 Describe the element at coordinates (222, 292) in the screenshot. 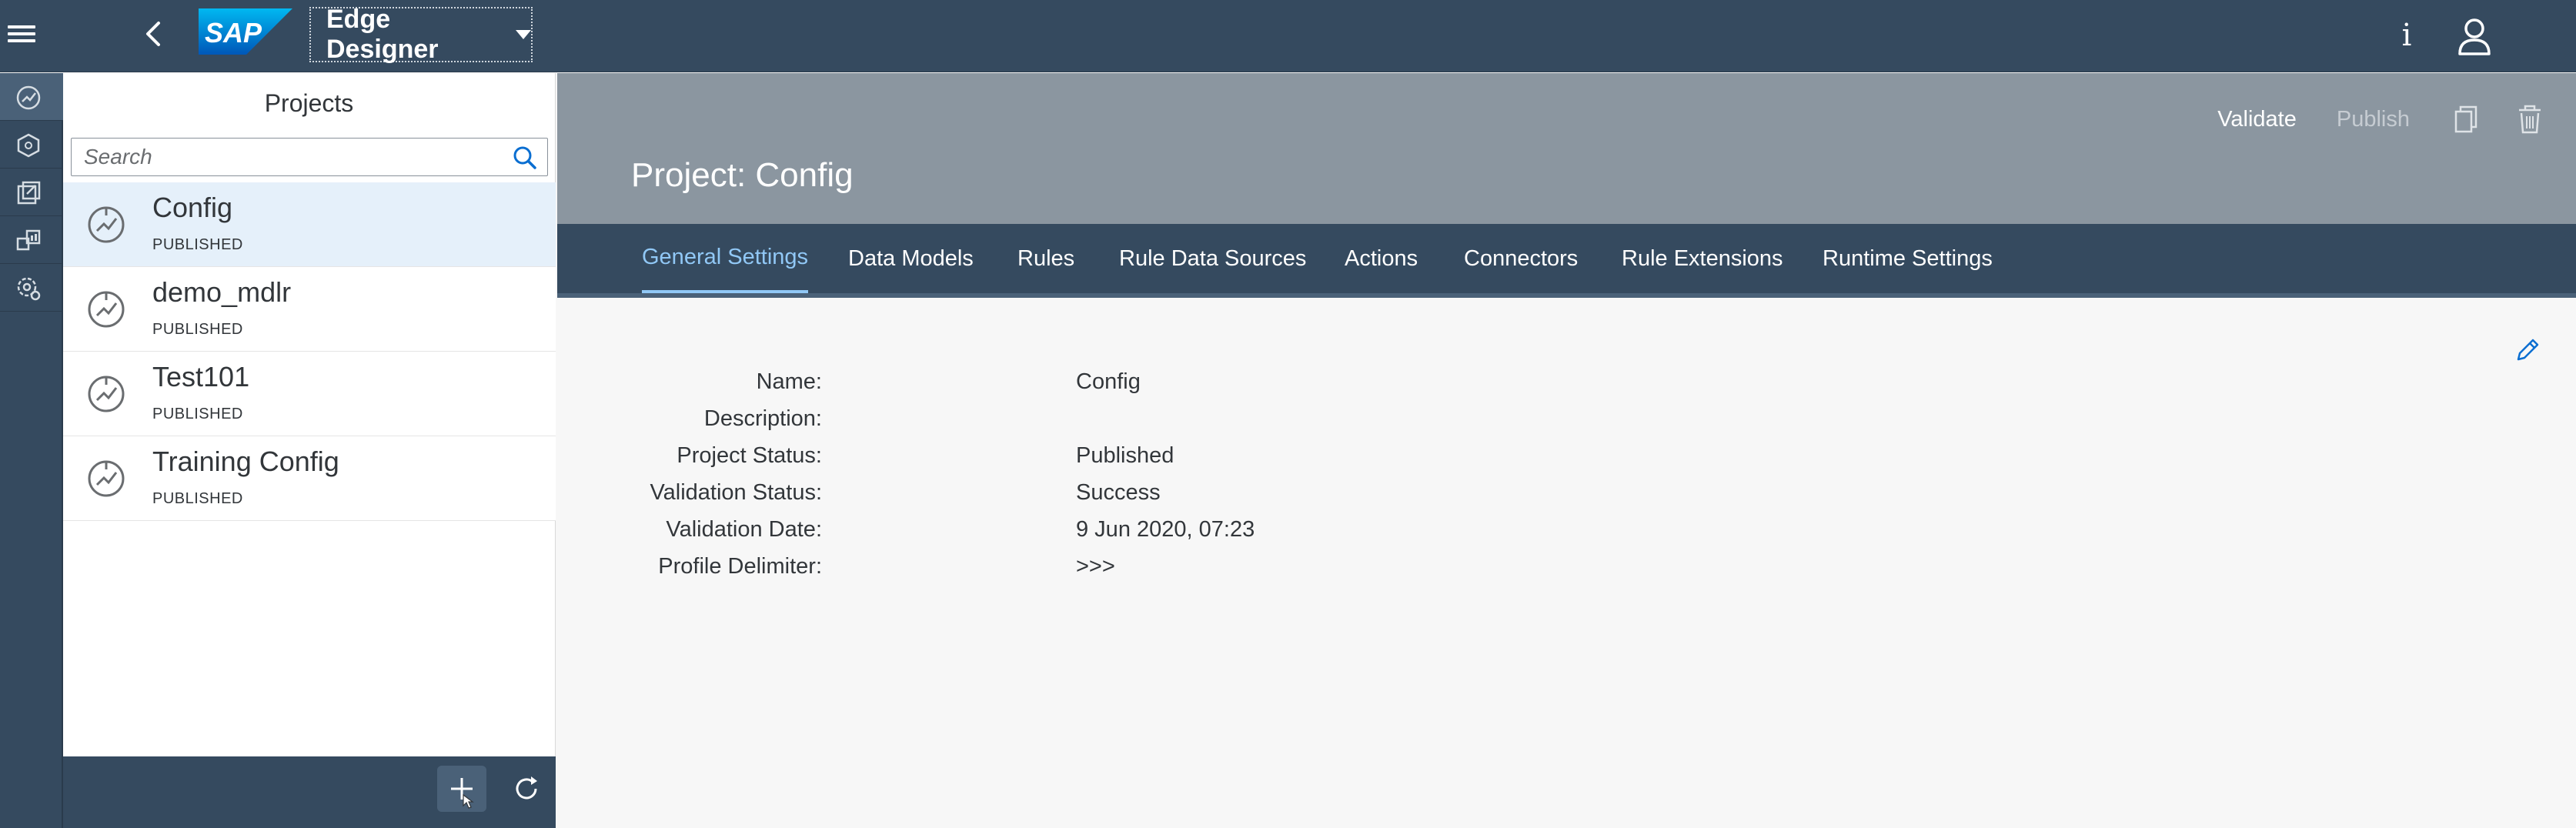

I see `project-name: demo_mdlr` at that location.